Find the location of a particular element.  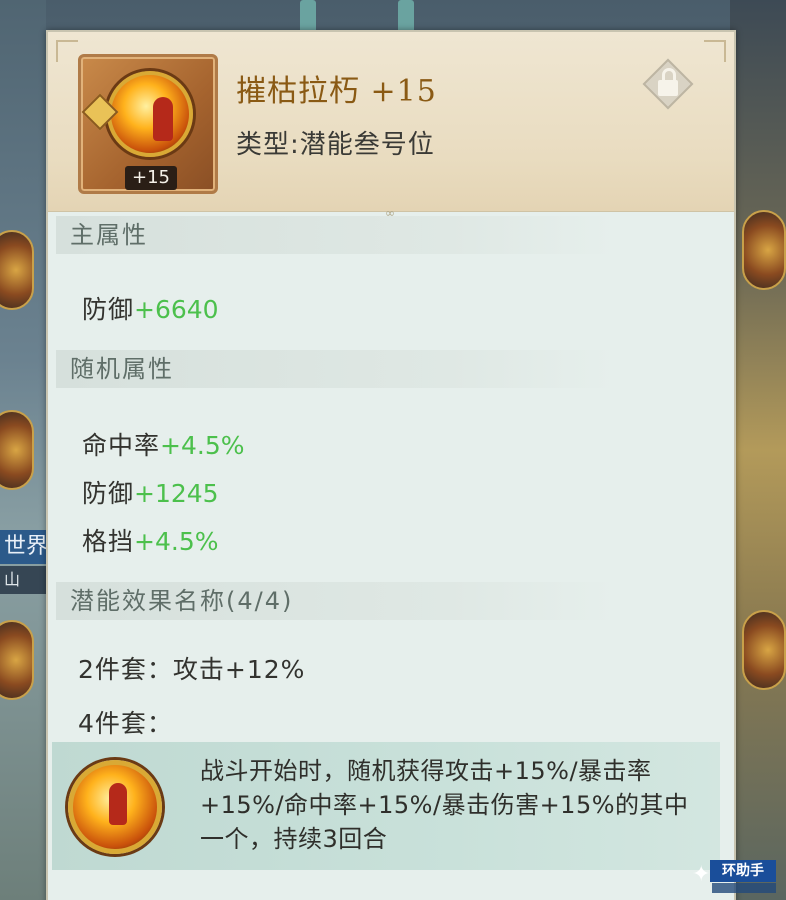

effect-figure is located at coordinates (118, 804).